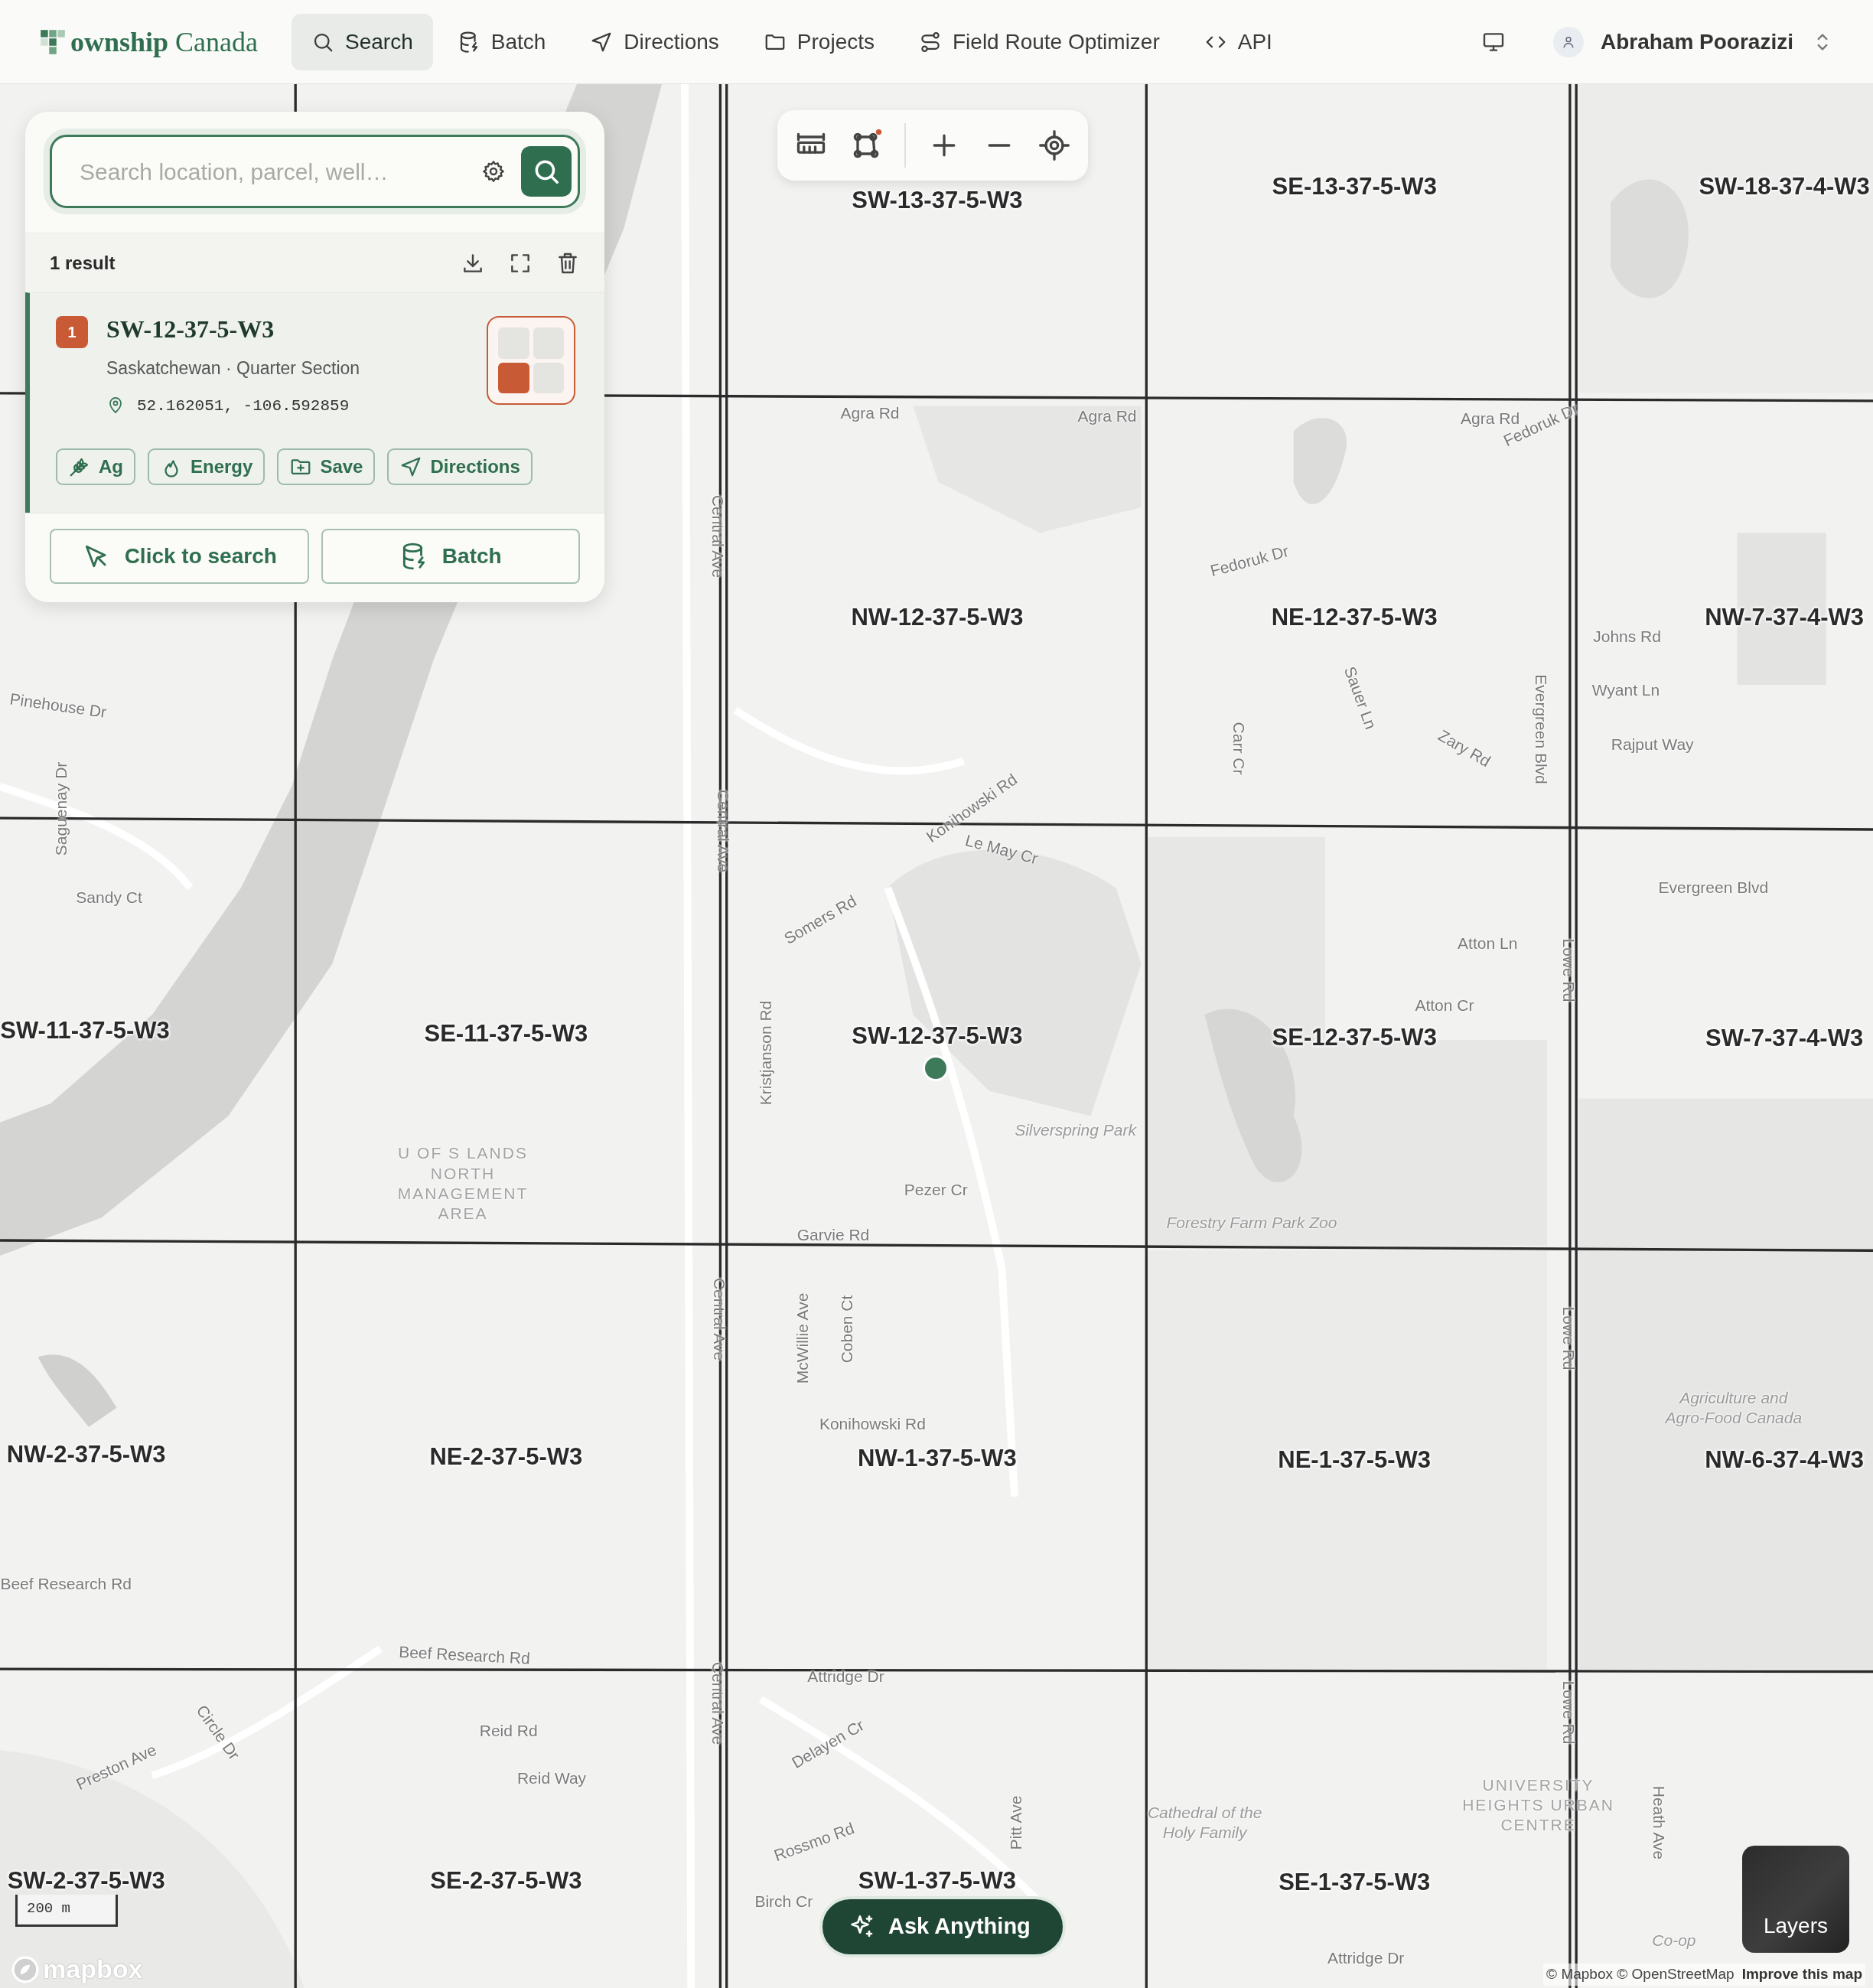  I want to click on settings-icon, so click(493, 172).